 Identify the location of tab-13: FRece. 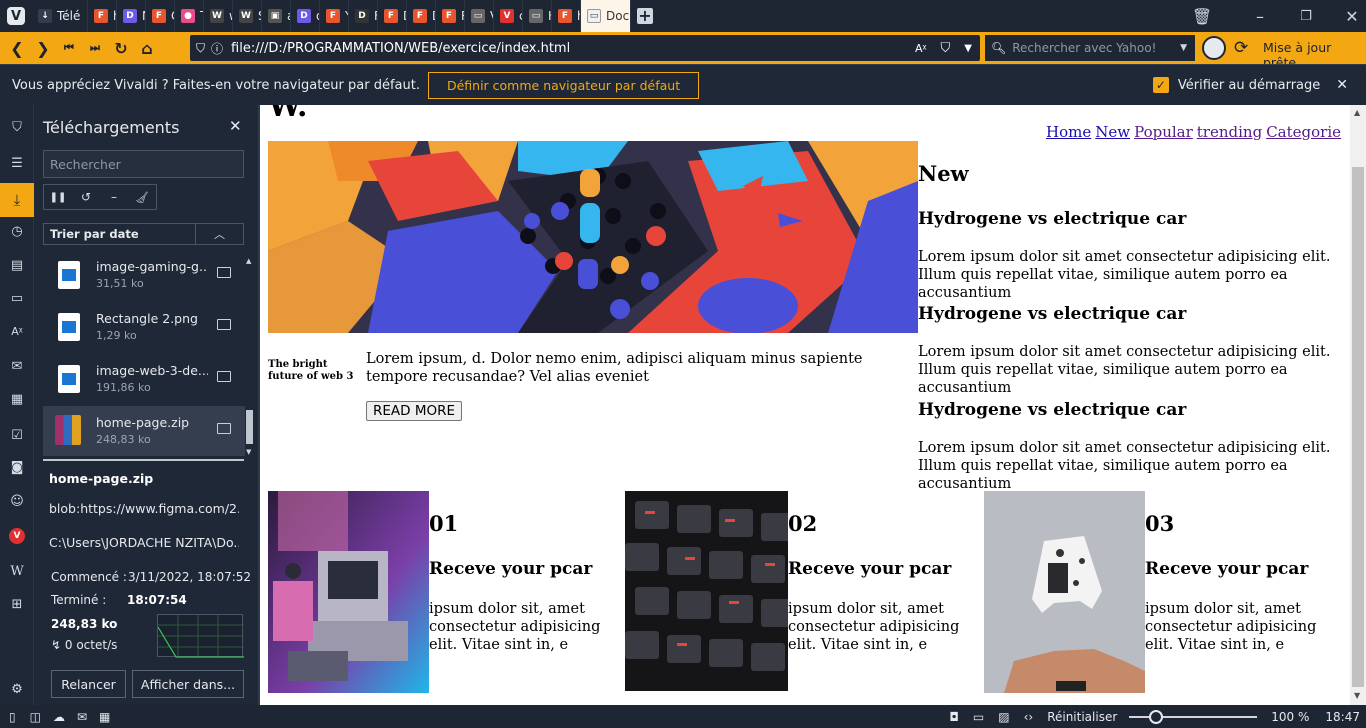
(450, 16).